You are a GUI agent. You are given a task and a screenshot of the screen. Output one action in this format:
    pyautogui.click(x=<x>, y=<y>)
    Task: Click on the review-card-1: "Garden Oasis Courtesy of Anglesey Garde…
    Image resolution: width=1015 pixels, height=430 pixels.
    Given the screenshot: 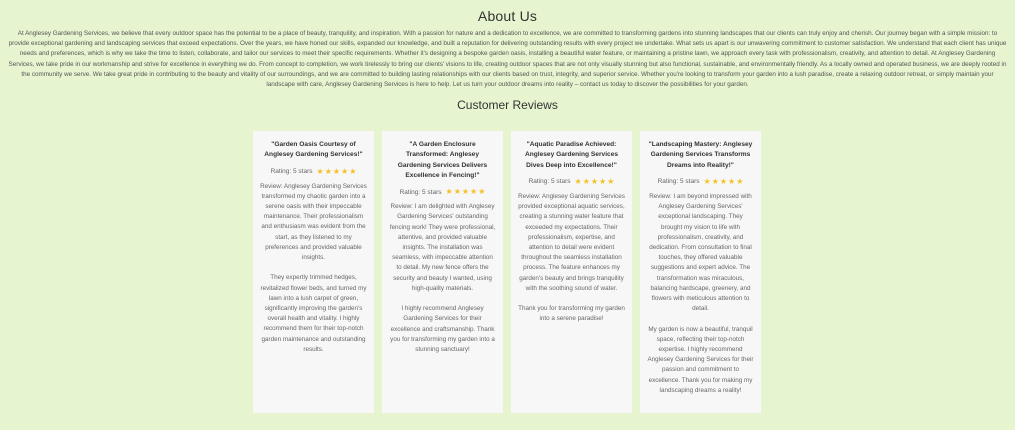 What is the action you would take?
    pyautogui.click(x=313, y=272)
    